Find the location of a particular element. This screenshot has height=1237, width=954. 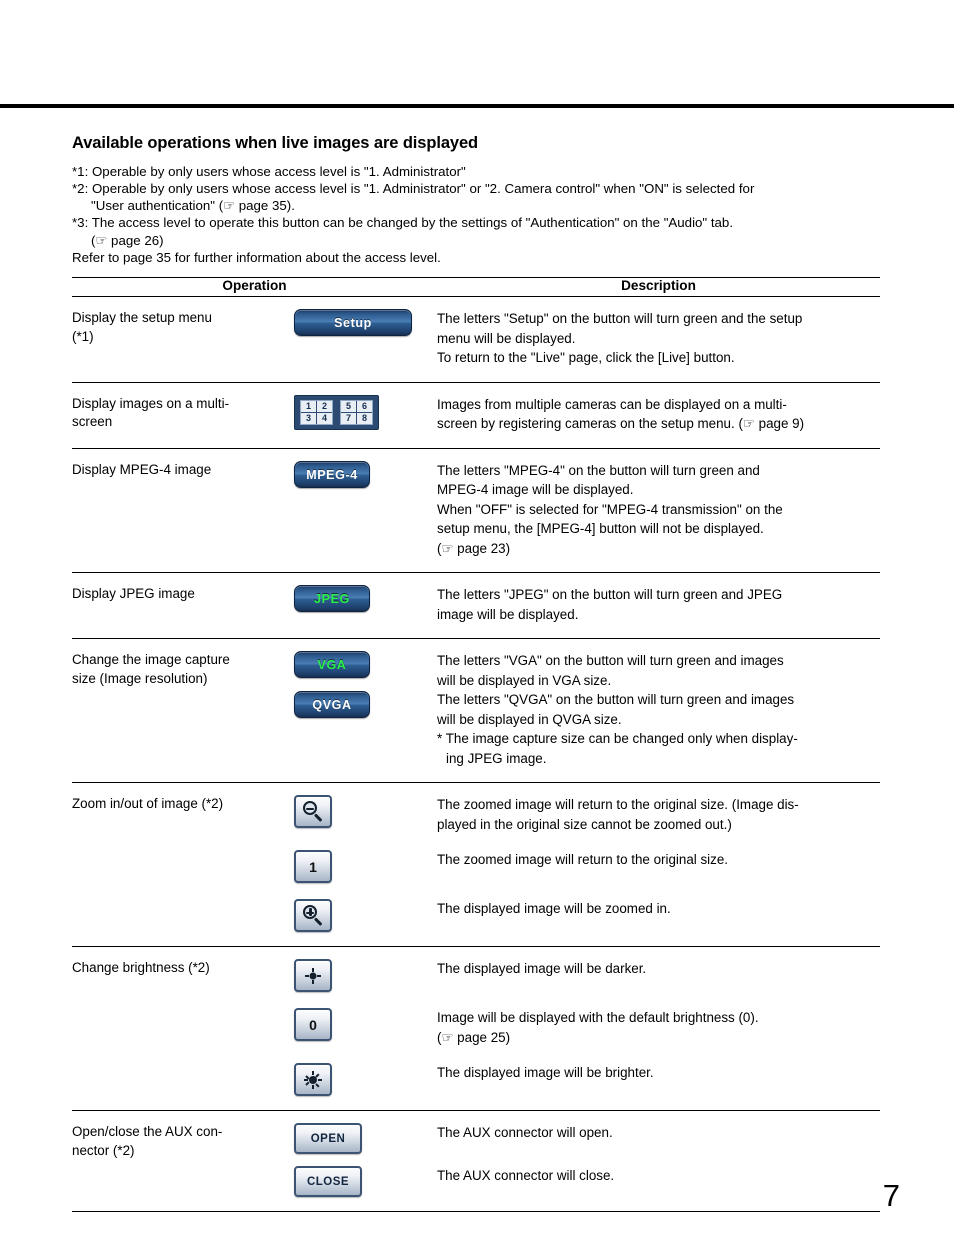

grid-cell: 6 is located at coordinates (364, 406).